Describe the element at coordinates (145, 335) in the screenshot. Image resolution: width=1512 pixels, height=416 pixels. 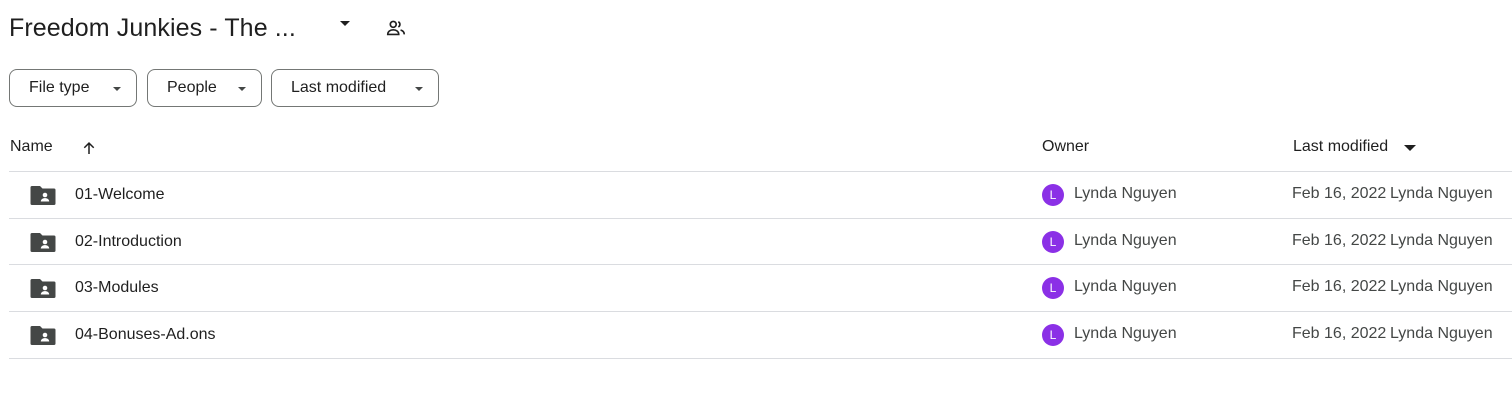
I see `file-name: 04-Bonuses-Ad.ons` at that location.